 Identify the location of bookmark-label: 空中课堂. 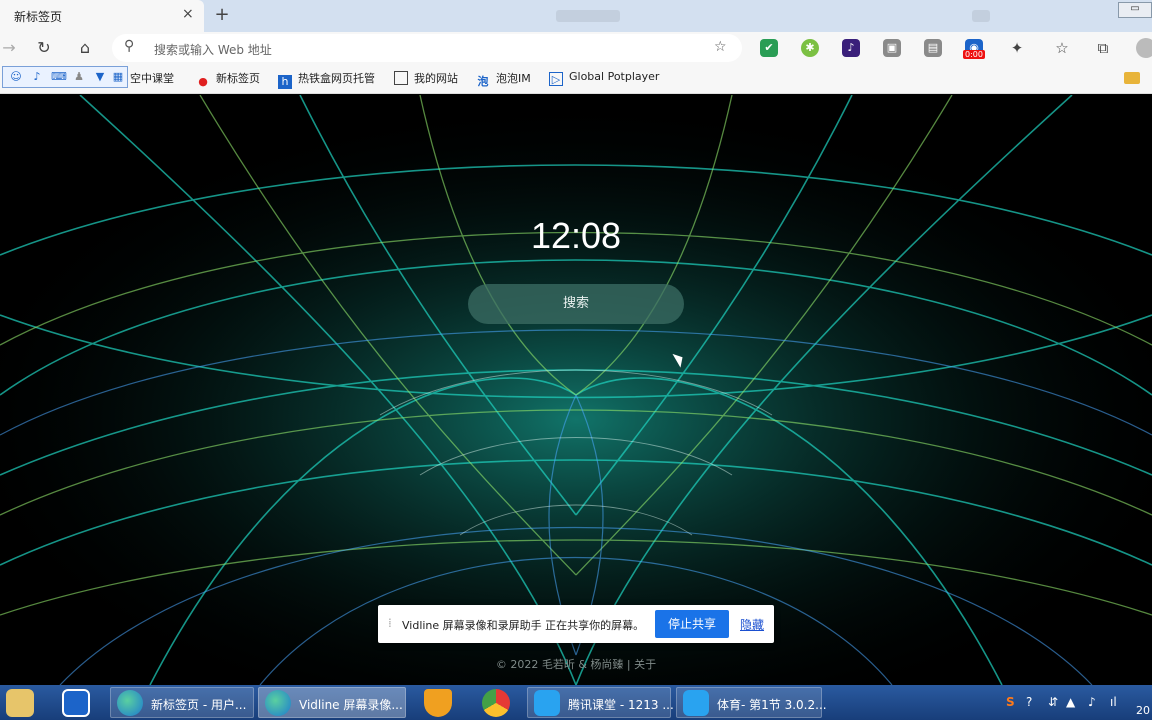
(152, 78).